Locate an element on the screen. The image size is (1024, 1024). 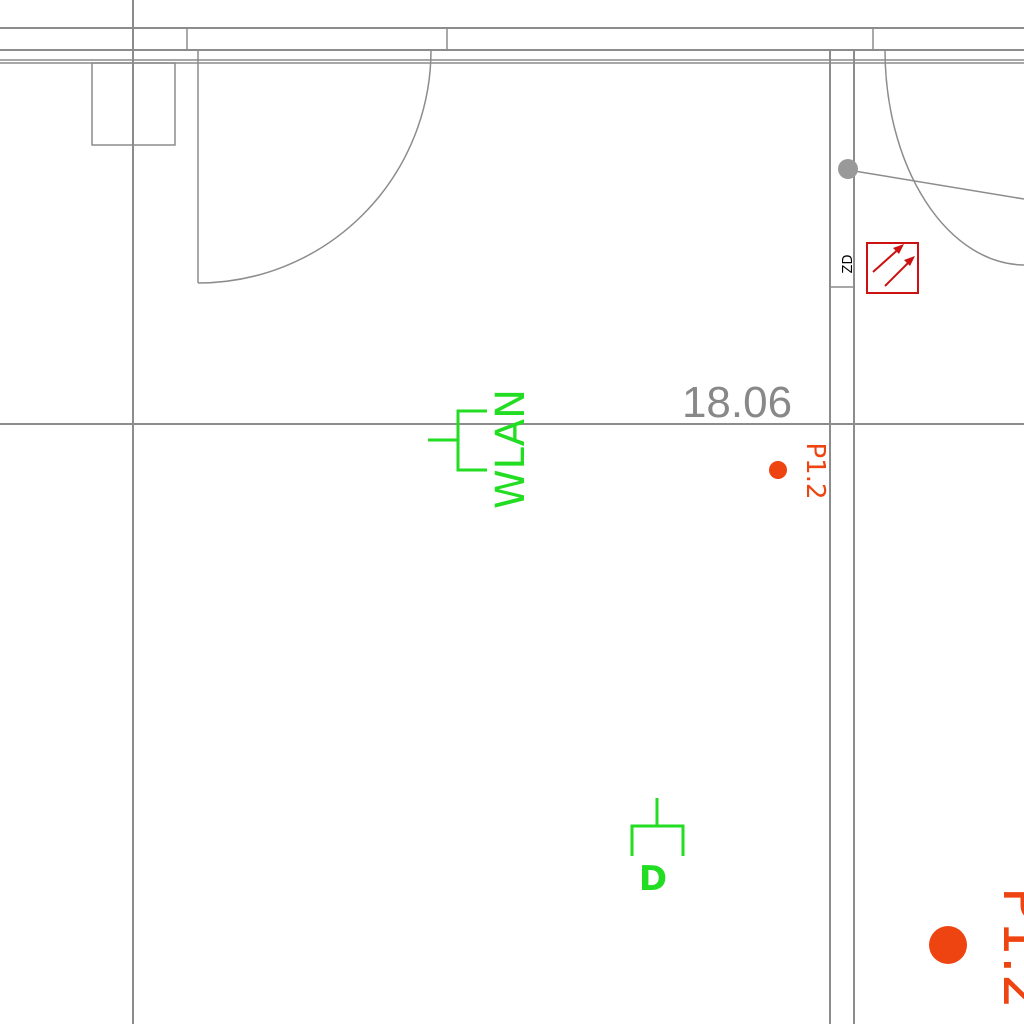
door-swing-left is located at coordinates (314, 166).